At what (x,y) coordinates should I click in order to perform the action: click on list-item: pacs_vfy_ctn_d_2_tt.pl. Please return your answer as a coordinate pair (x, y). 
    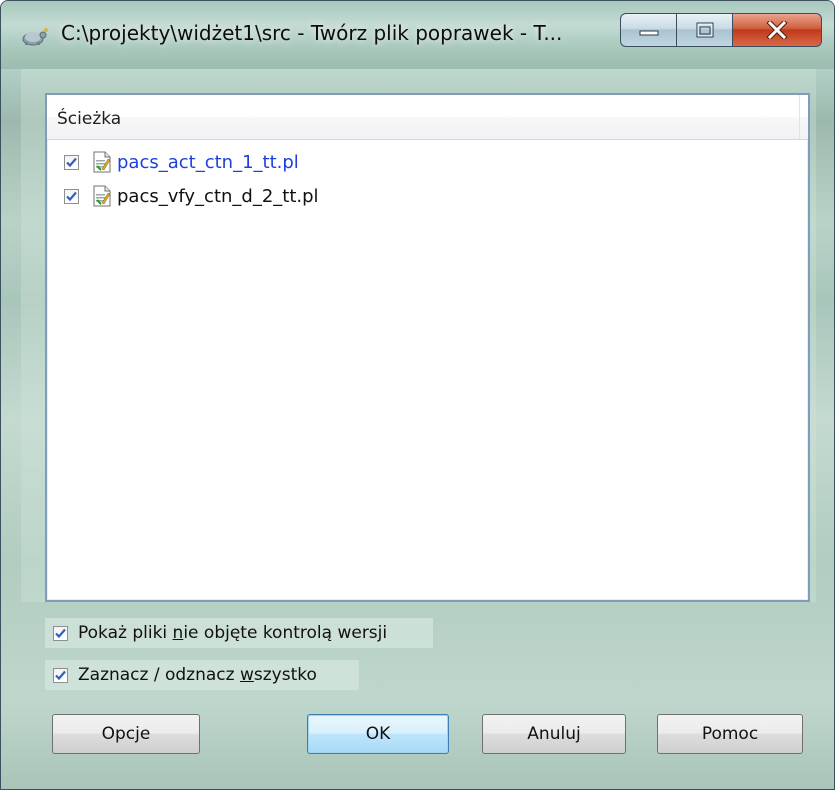
    Looking at the image, I should click on (427, 196).